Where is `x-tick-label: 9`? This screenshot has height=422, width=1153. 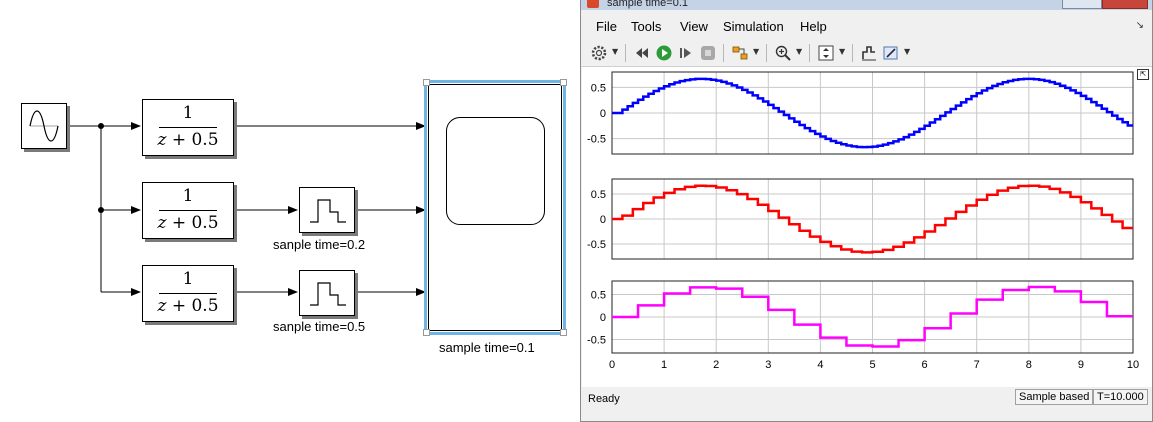 x-tick-label: 9 is located at coordinates (1081, 365).